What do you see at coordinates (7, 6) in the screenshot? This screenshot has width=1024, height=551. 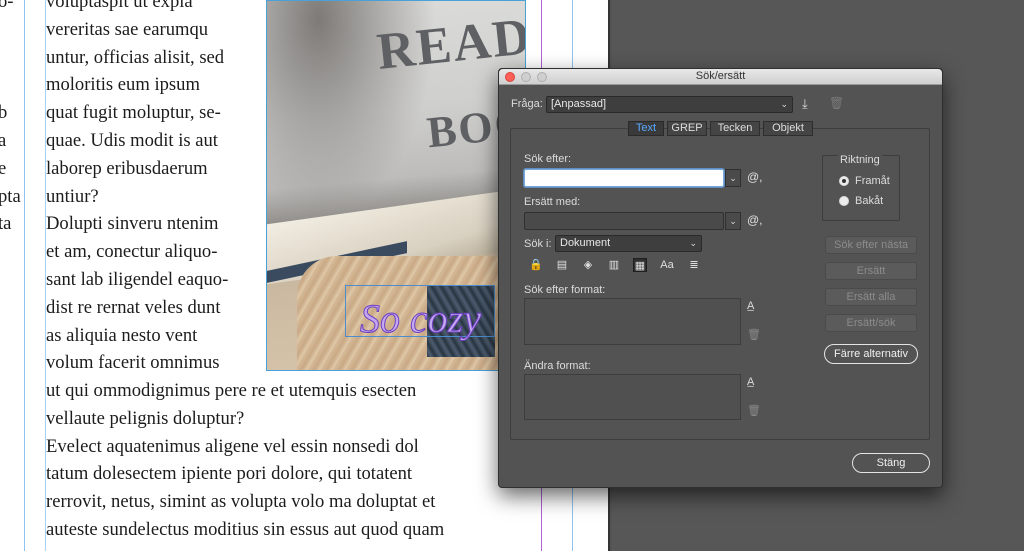 I see `text-line: o-` at bounding box center [7, 6].